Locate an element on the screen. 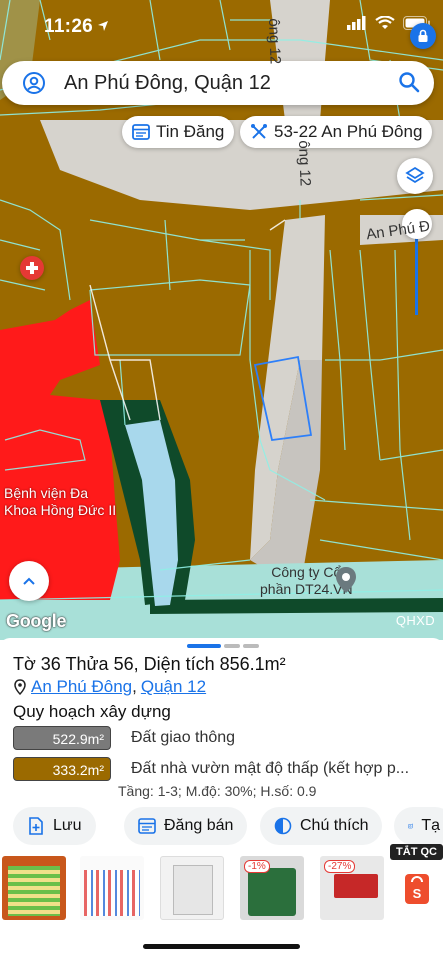 This screenshot has height=959, width=443. expand-up-button is located at coordinates (29, 581).